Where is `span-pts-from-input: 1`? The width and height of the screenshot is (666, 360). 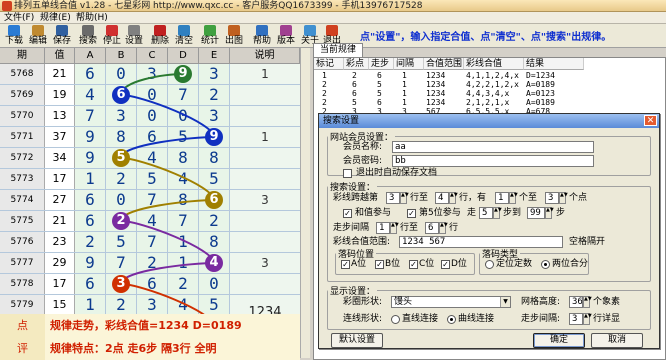
span-pts-from-input: 1 is located at coordinates (502, 198).